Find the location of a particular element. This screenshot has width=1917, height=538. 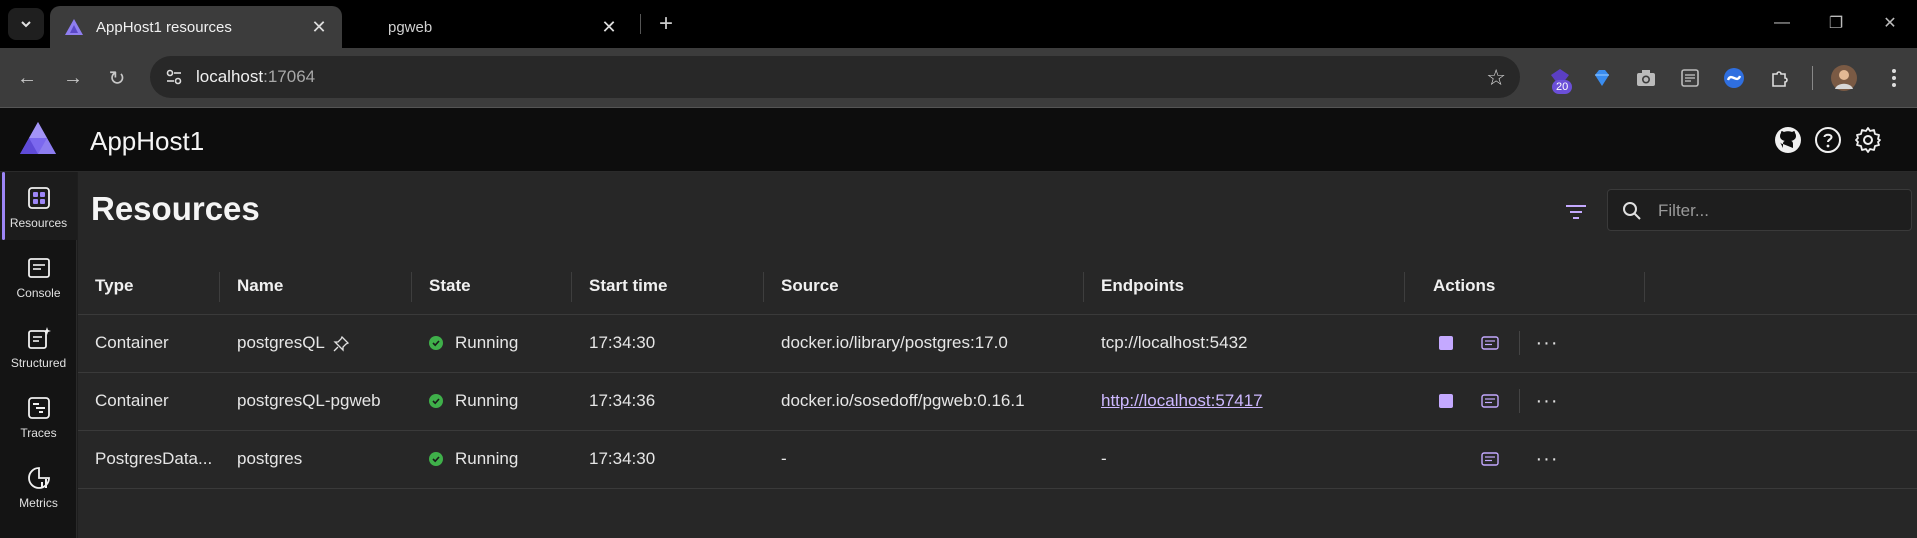

nav-item-traces: Traces is located at coordinates (38, 416).